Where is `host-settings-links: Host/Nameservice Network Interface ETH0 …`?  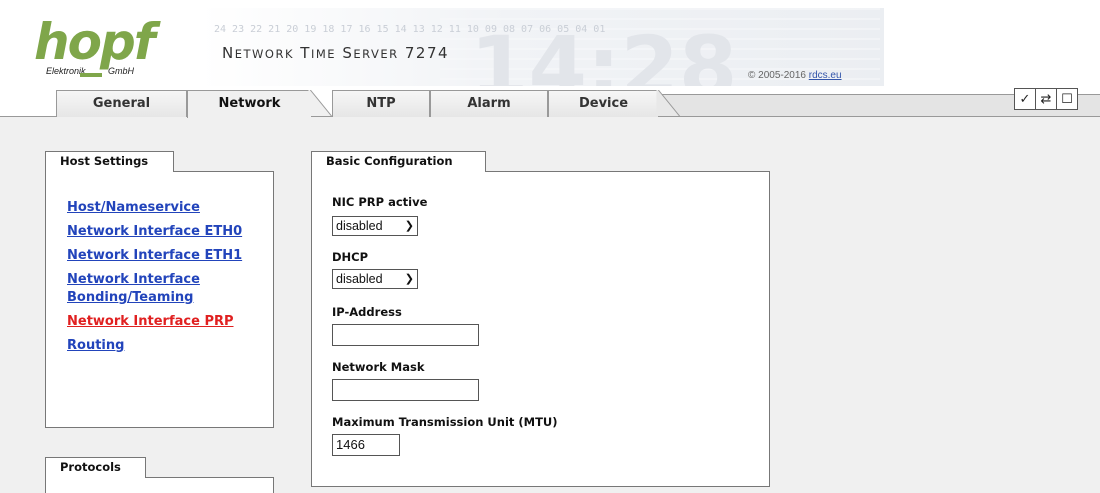
host-settings-links: Host/Nameservice Network Interface ETH0 … is located at coordinates (167, 280).